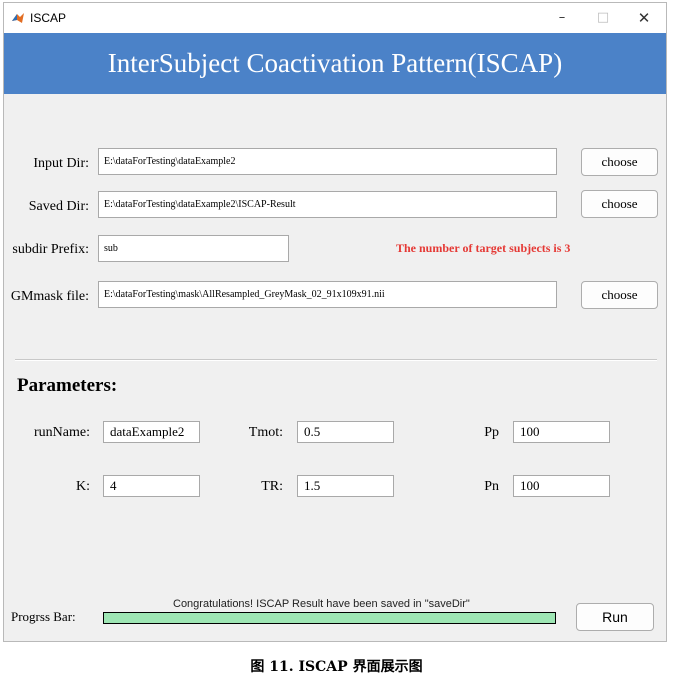  I want to click on input-dir-field: E:\dataForTesting\dataExample2, so click(327, 161).